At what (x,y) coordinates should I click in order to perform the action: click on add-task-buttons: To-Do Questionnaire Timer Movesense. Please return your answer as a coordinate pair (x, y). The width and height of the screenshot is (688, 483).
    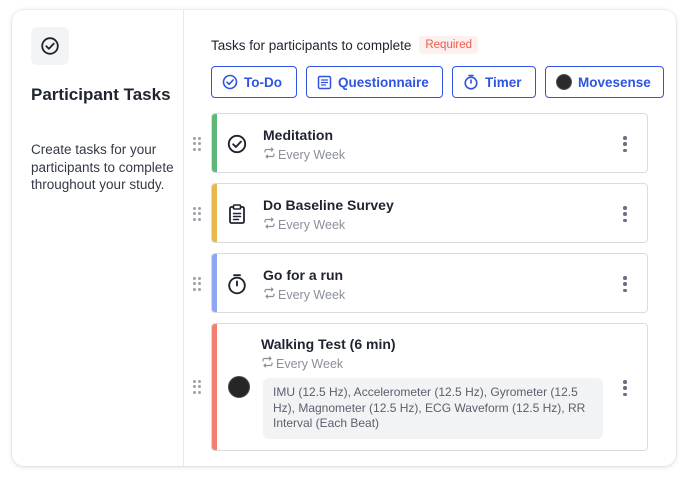
    Looking at the image, I should click on (437, 82).